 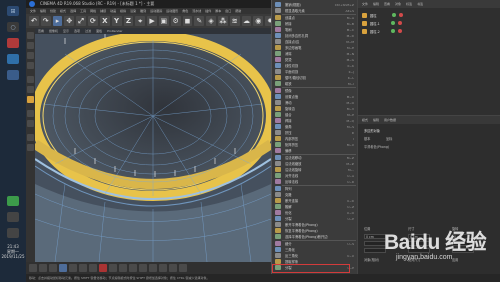 I want to click on menu-select: 选择, so click(x=73, y=11).